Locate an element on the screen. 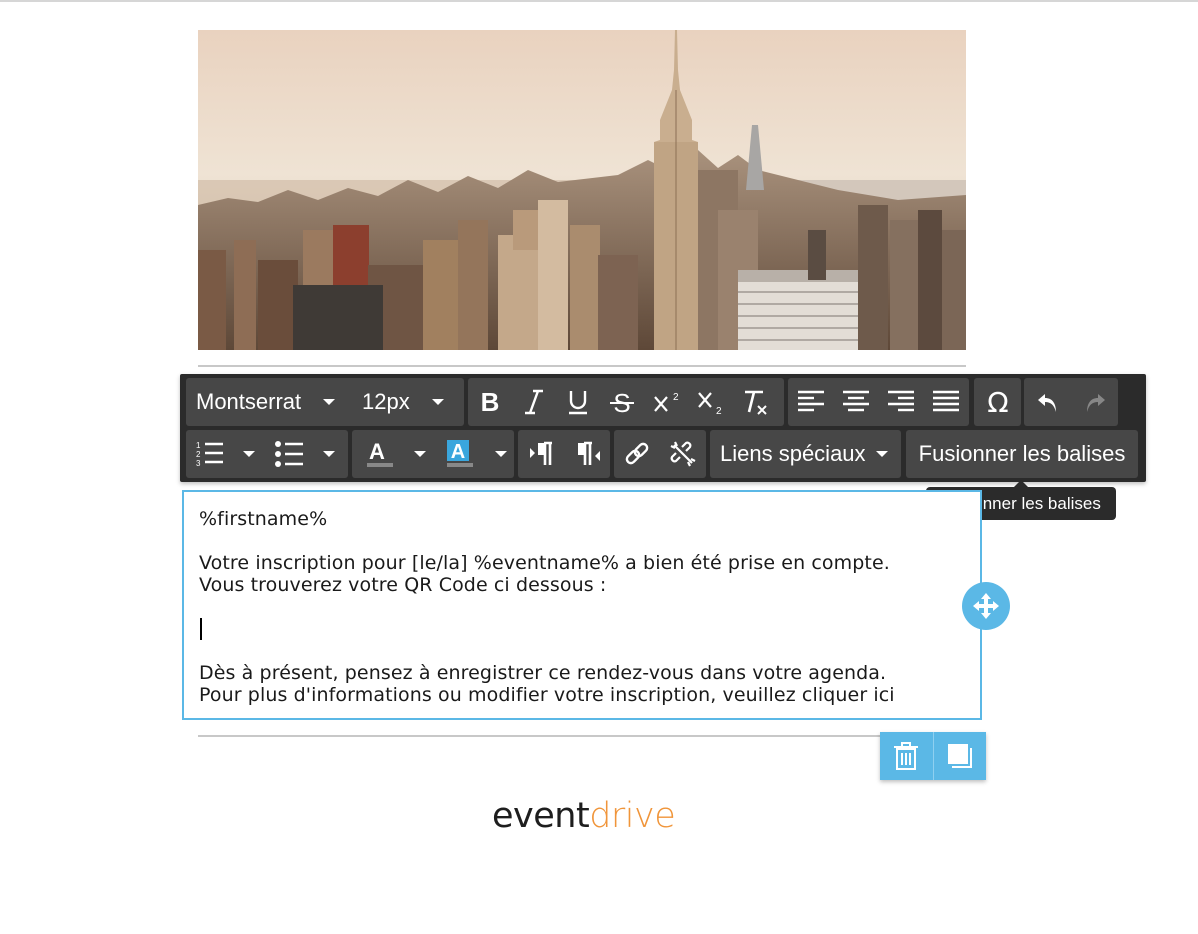 Image resolution: width=1198 pixels, height=934 pixels. background-color-dropdown is located at coordinates (501, 454).